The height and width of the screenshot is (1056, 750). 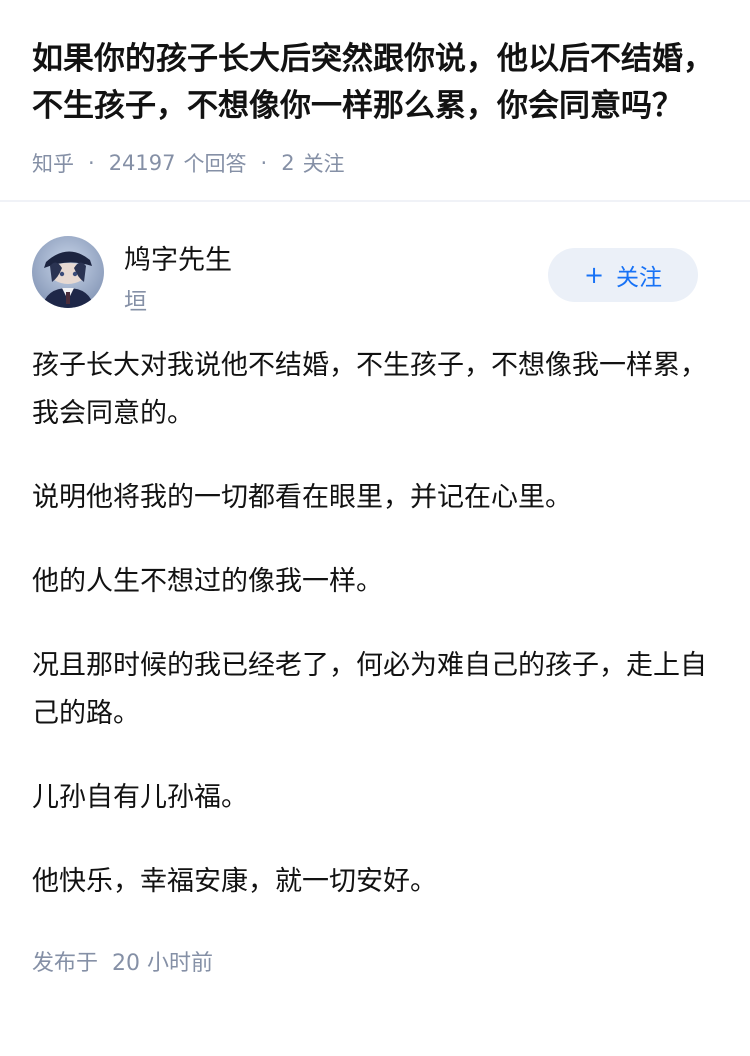 I want to click on author-name: 鸠字先生, so click(x=178, y=257).